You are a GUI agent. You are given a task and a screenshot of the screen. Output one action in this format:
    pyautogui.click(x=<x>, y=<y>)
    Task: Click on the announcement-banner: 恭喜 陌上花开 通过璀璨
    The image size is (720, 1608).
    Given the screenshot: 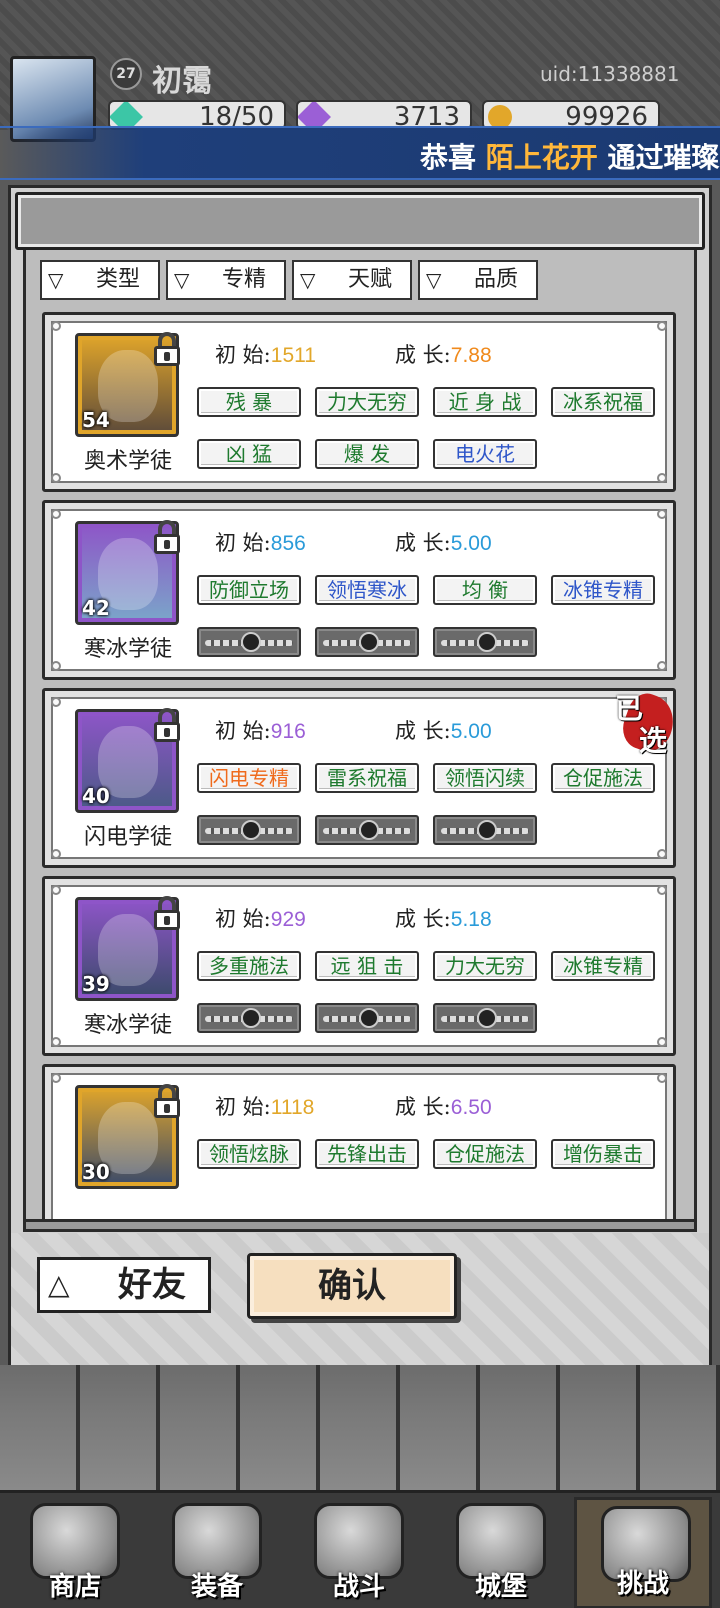 What is the action you would take?
    pyautogui.click(x=360, y=153)
    